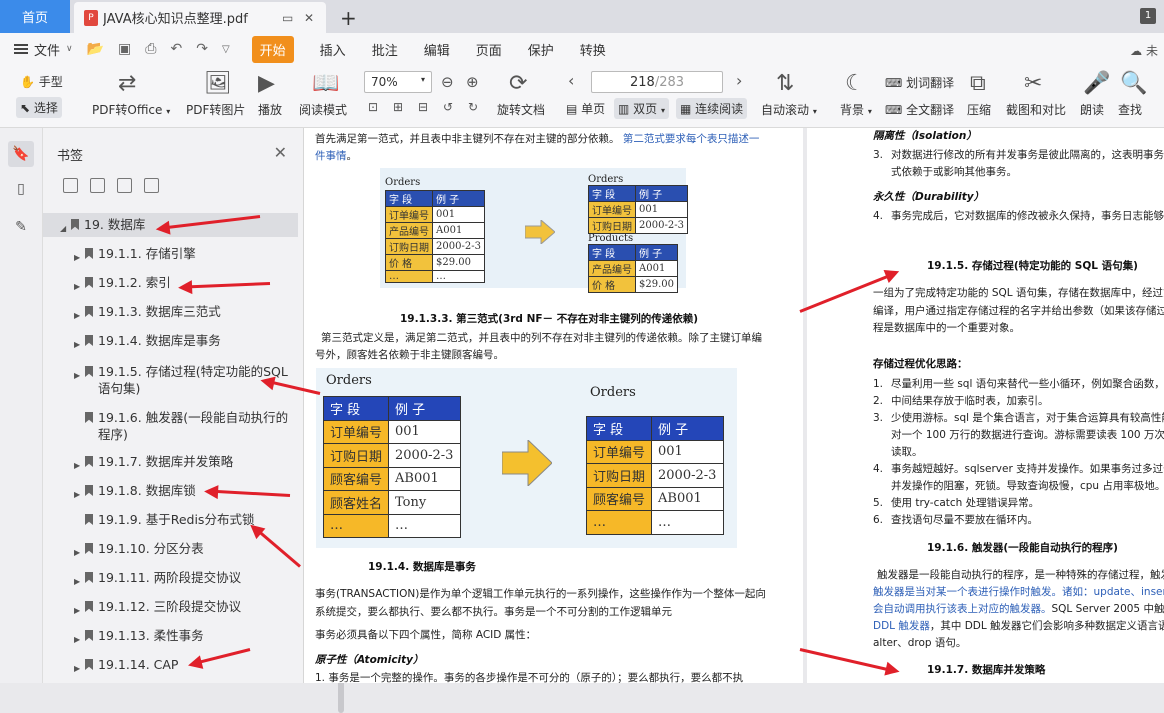 The width and height of the screenshot is (1164, 713). Describe the element at coordinates (150, 49) in the screenshot. I see `print-icon: ⎙` at that location.